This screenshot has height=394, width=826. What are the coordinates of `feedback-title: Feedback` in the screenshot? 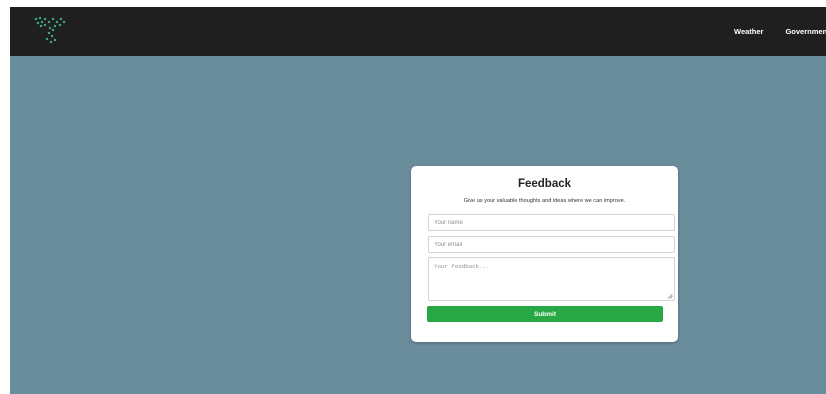 It's located at (544, 184).